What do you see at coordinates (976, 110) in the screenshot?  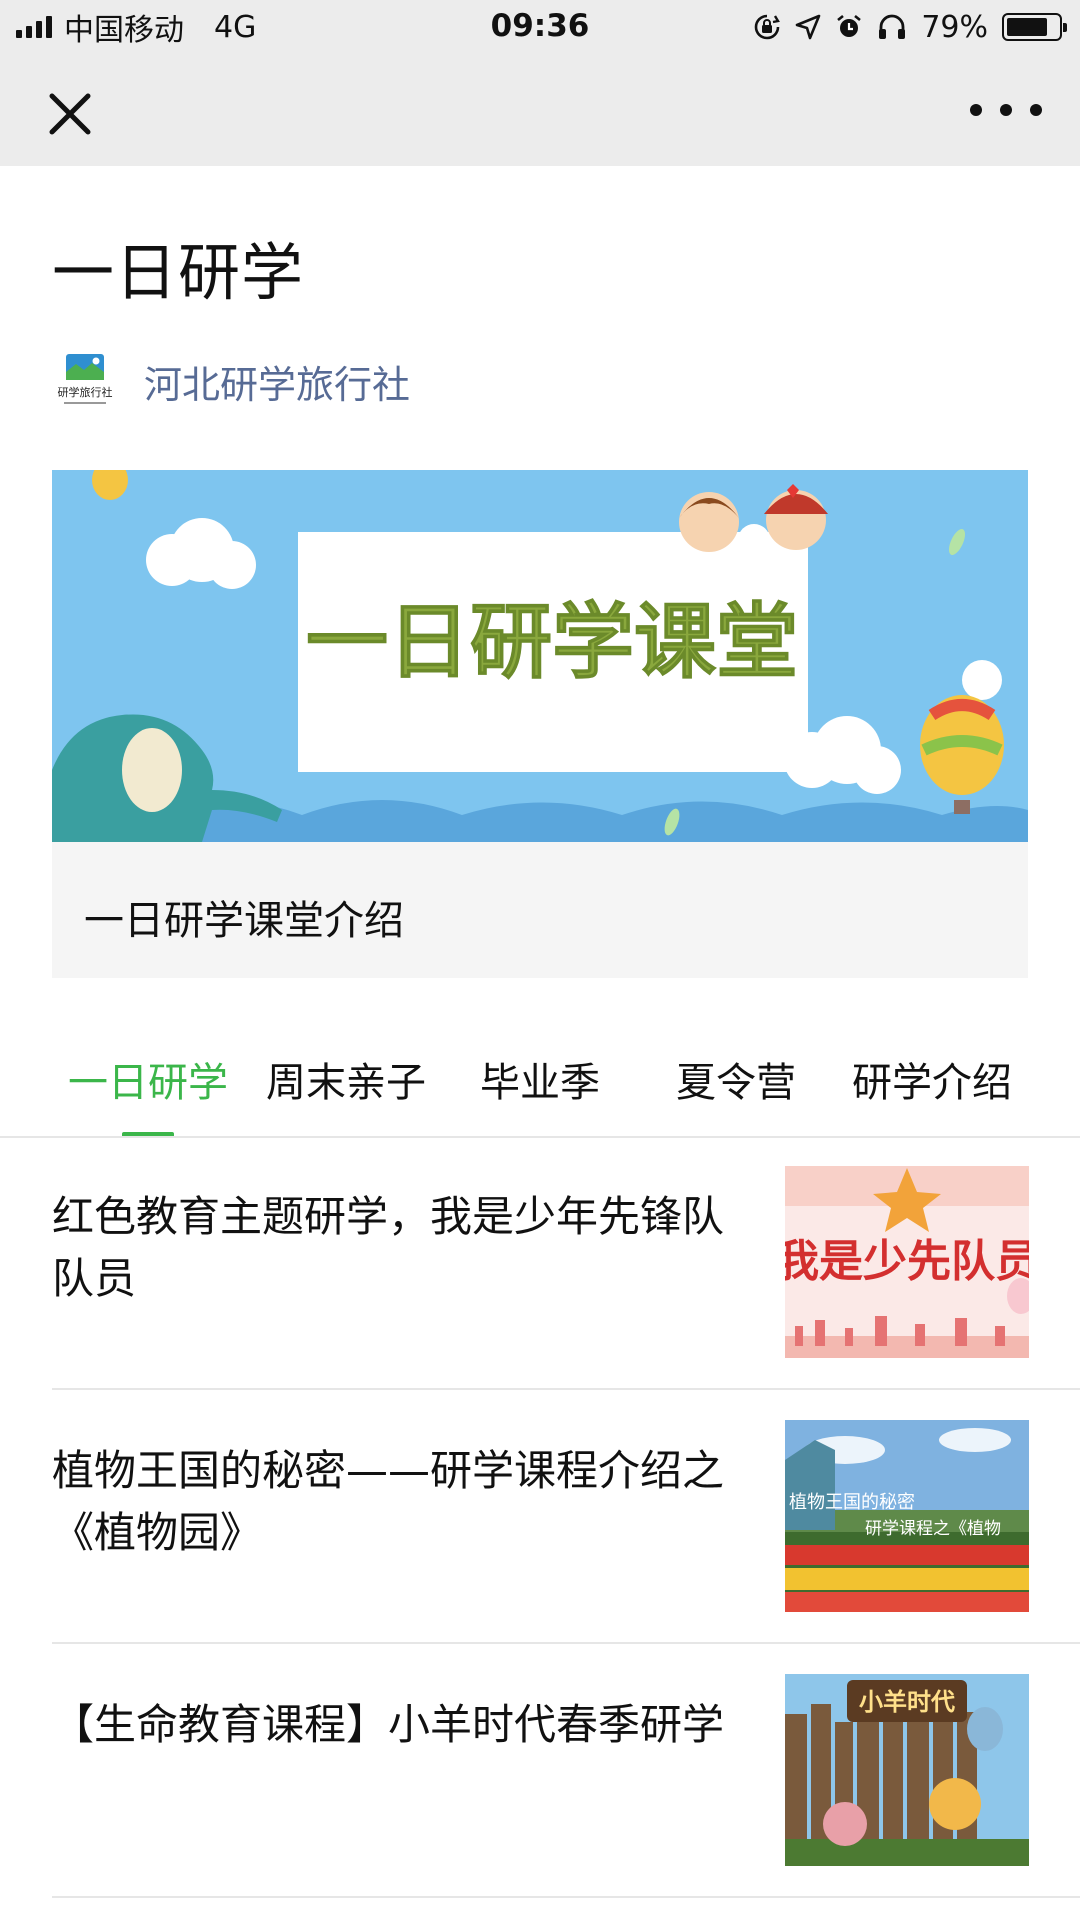 I see `more-icon` at bounding box center [976, 110].